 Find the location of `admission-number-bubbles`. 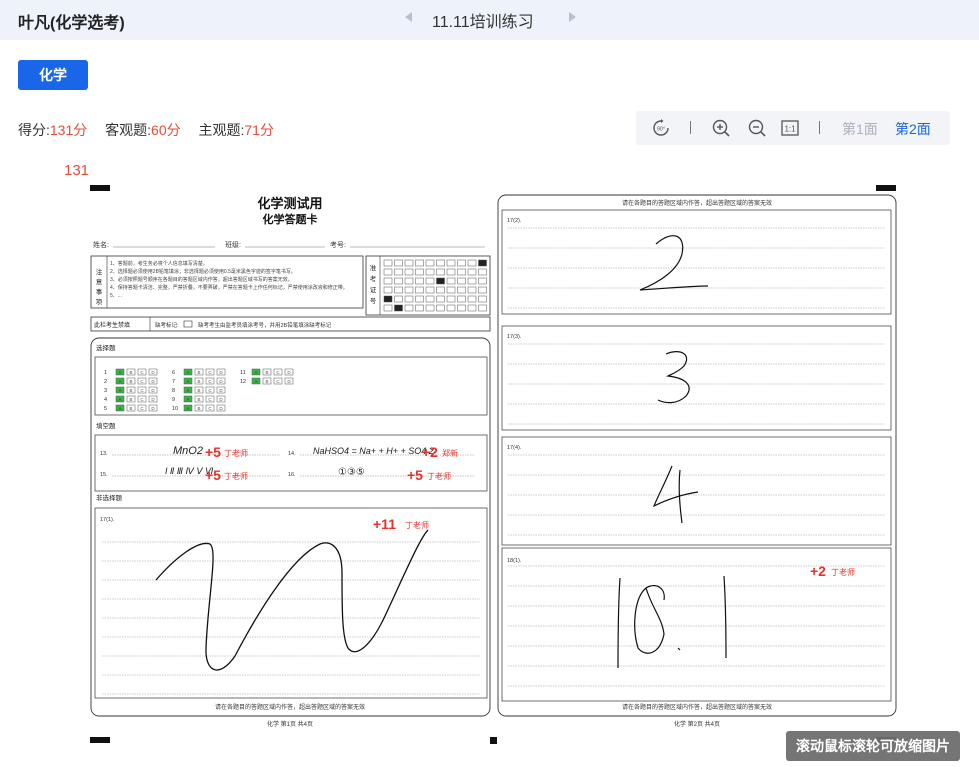

admission-number-bubbles is located at coordinates (435, 285).